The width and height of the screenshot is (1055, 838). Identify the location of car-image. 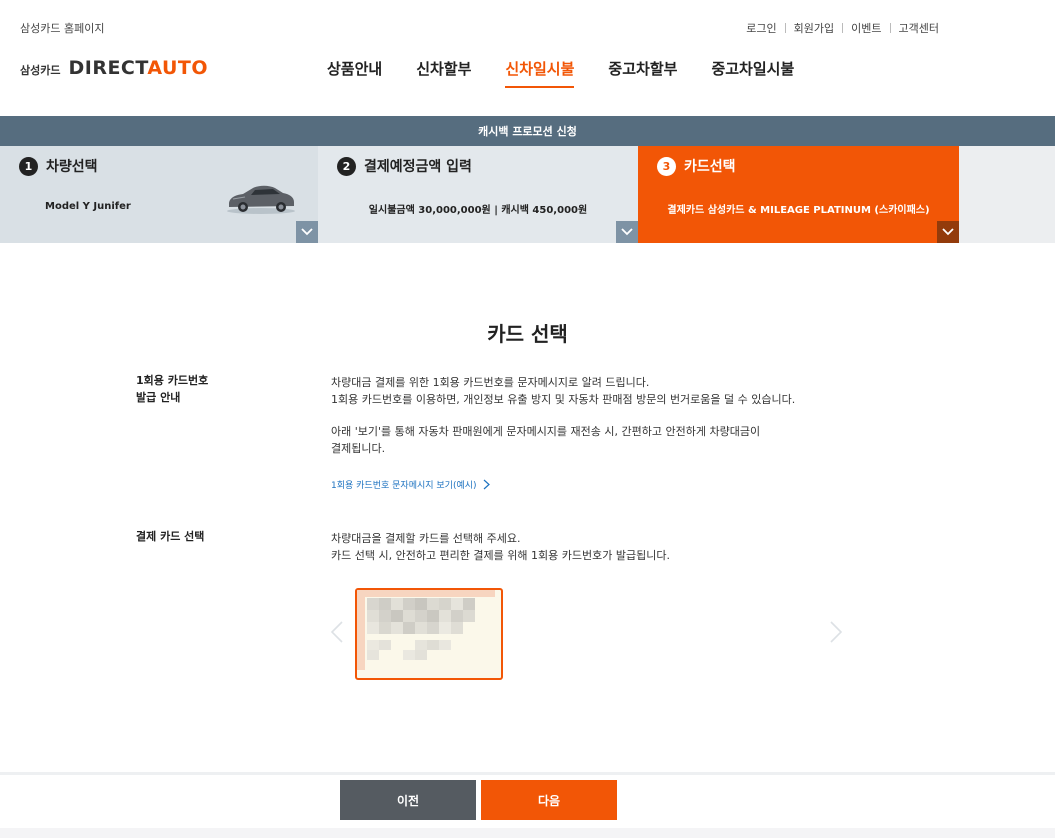
(261, 199).